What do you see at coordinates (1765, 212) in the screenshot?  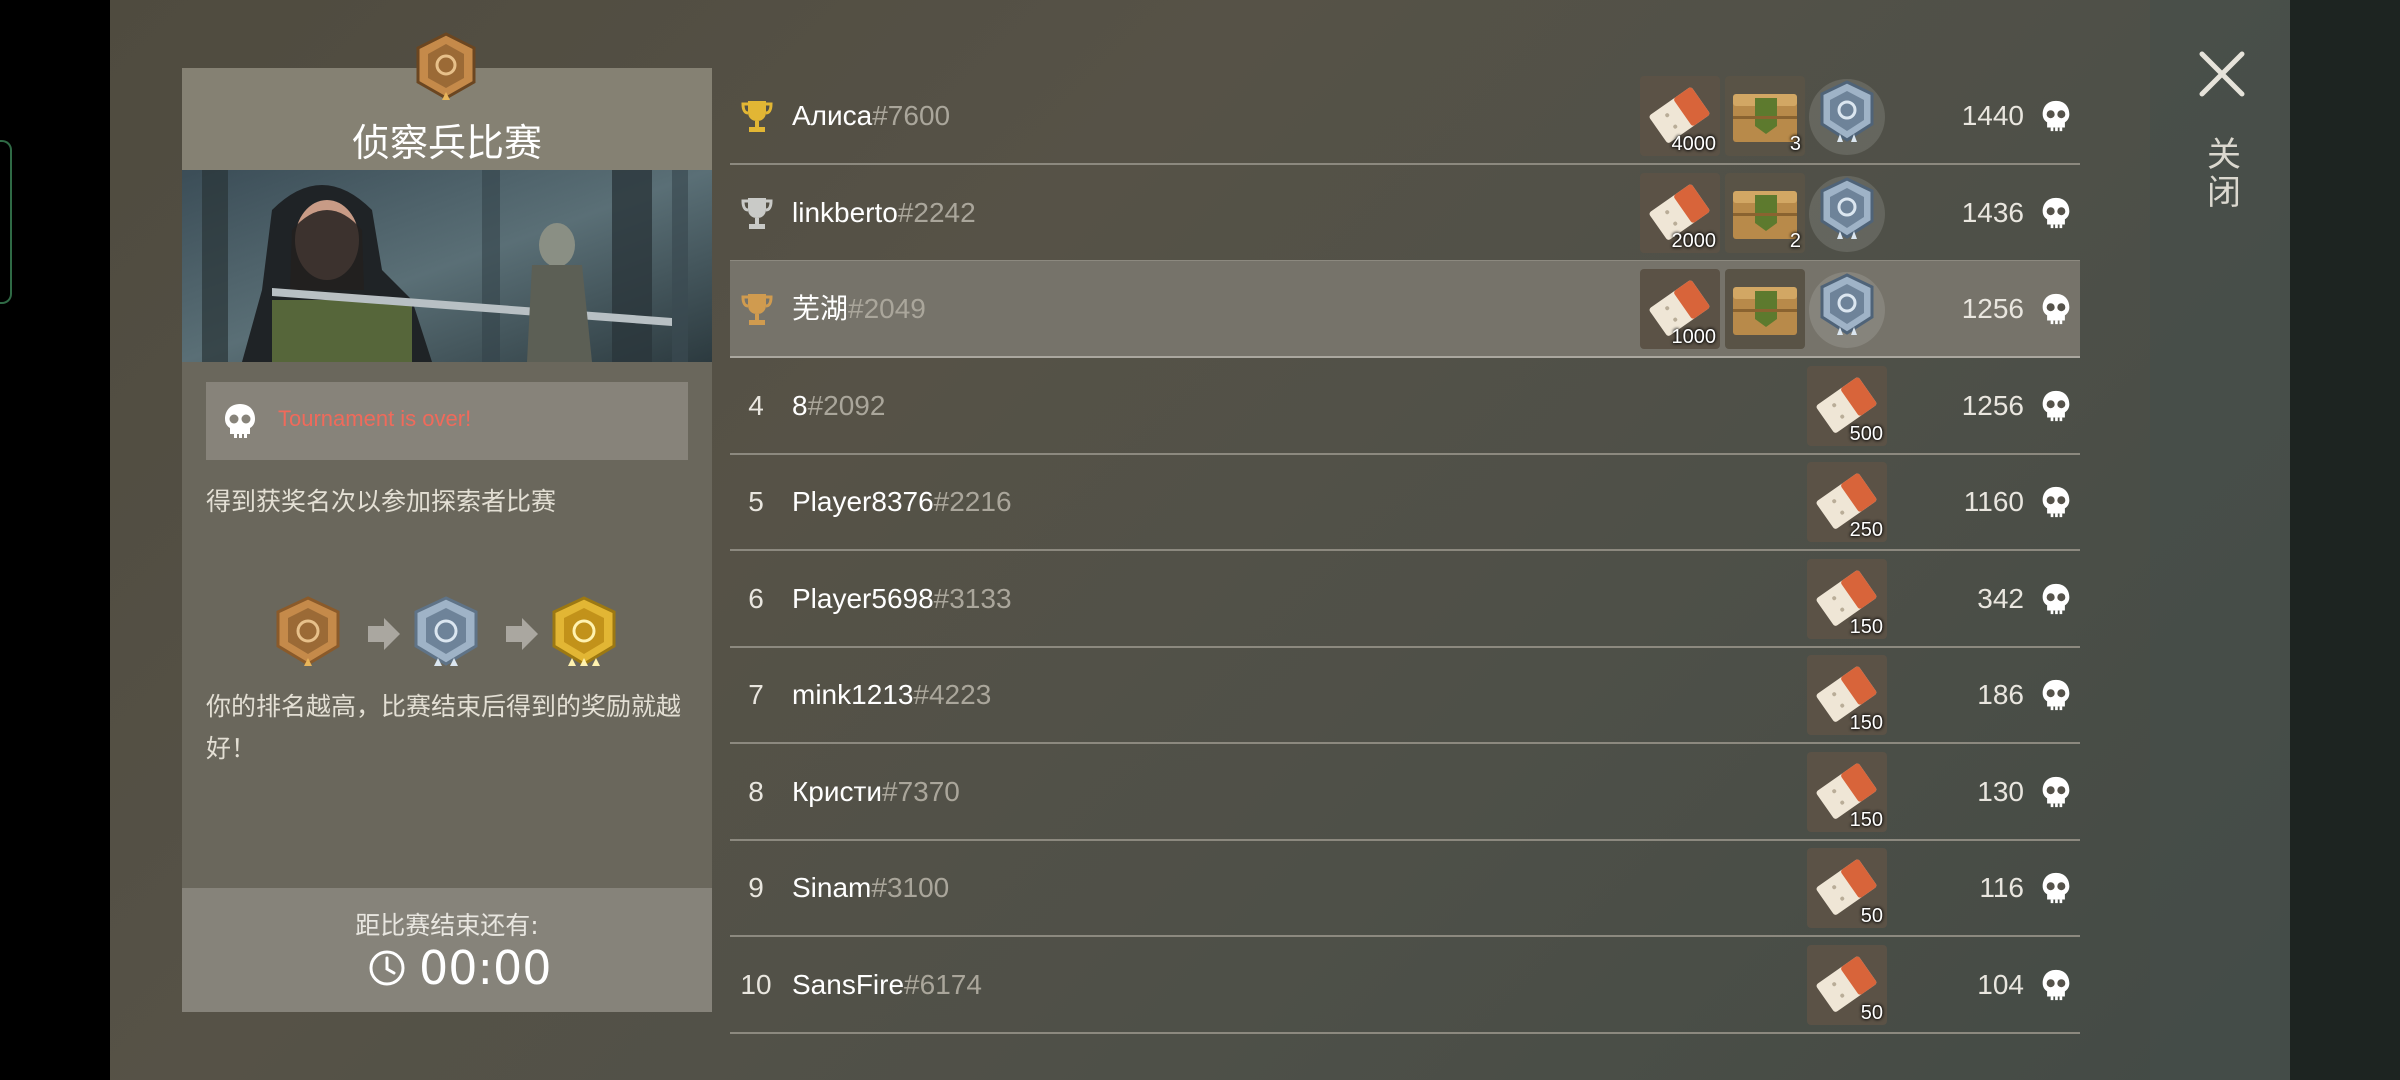 I see `crate-reward: 2` at bounding box center [1765, 212].